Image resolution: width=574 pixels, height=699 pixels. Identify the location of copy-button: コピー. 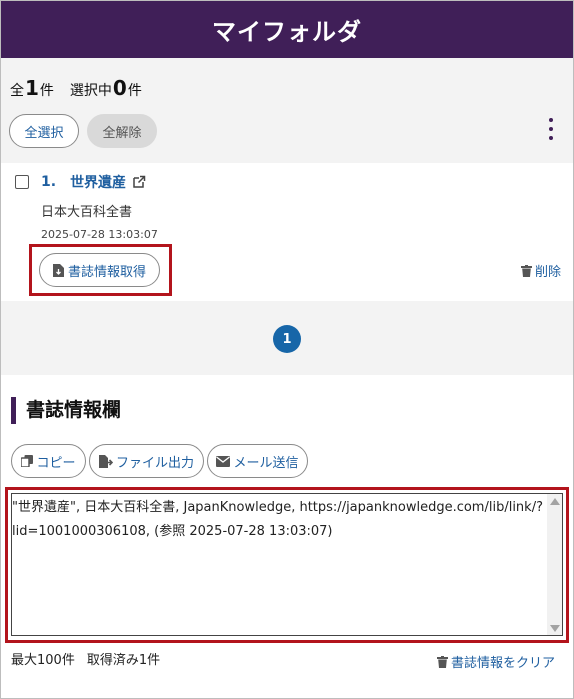
(48, 461).